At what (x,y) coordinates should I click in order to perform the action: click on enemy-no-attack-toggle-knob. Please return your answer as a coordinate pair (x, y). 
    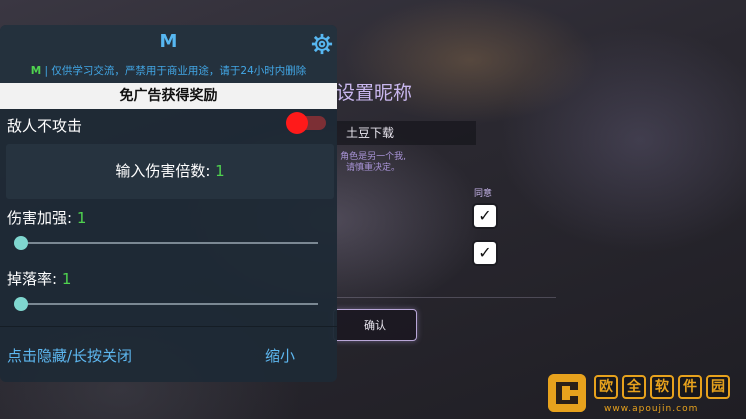
    Looking at the image, I should click on (297, 123).